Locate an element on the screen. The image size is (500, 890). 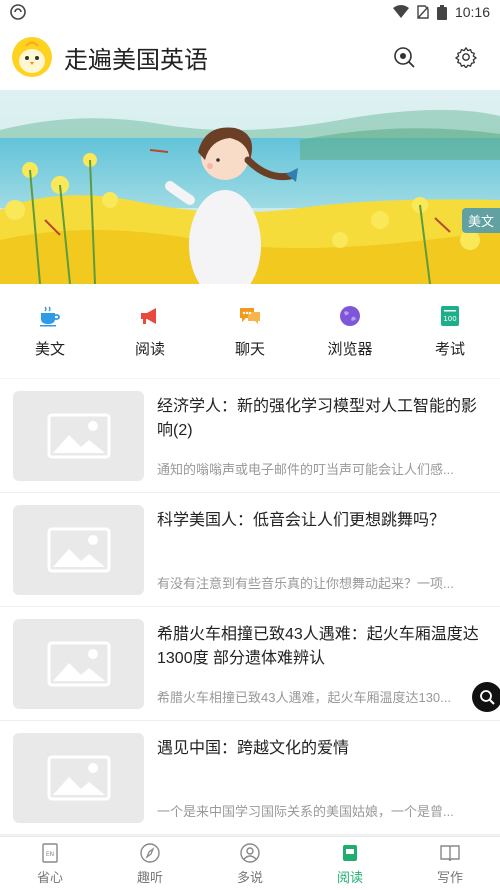
article-title: 希腊火车相撞已致43人遇难：起火车厢温度达1300度 部分遗体难辨认 is located at coordinates (318, 646).